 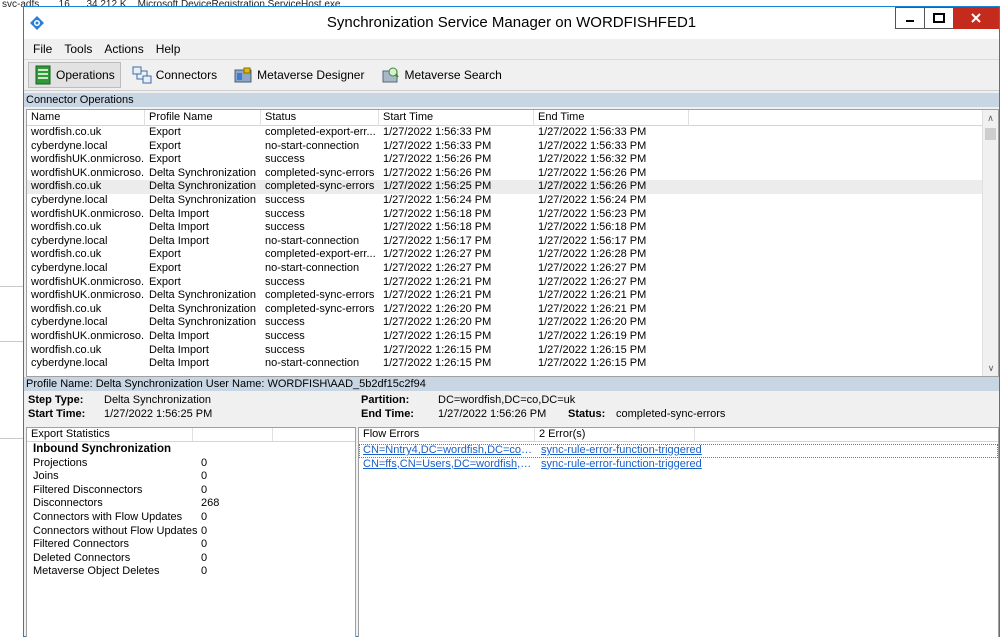 What do you see at coordinates (179, 227) in the screenshot?
I see `cell-profile-name: Delta Import` at bounding box center [179, 227].